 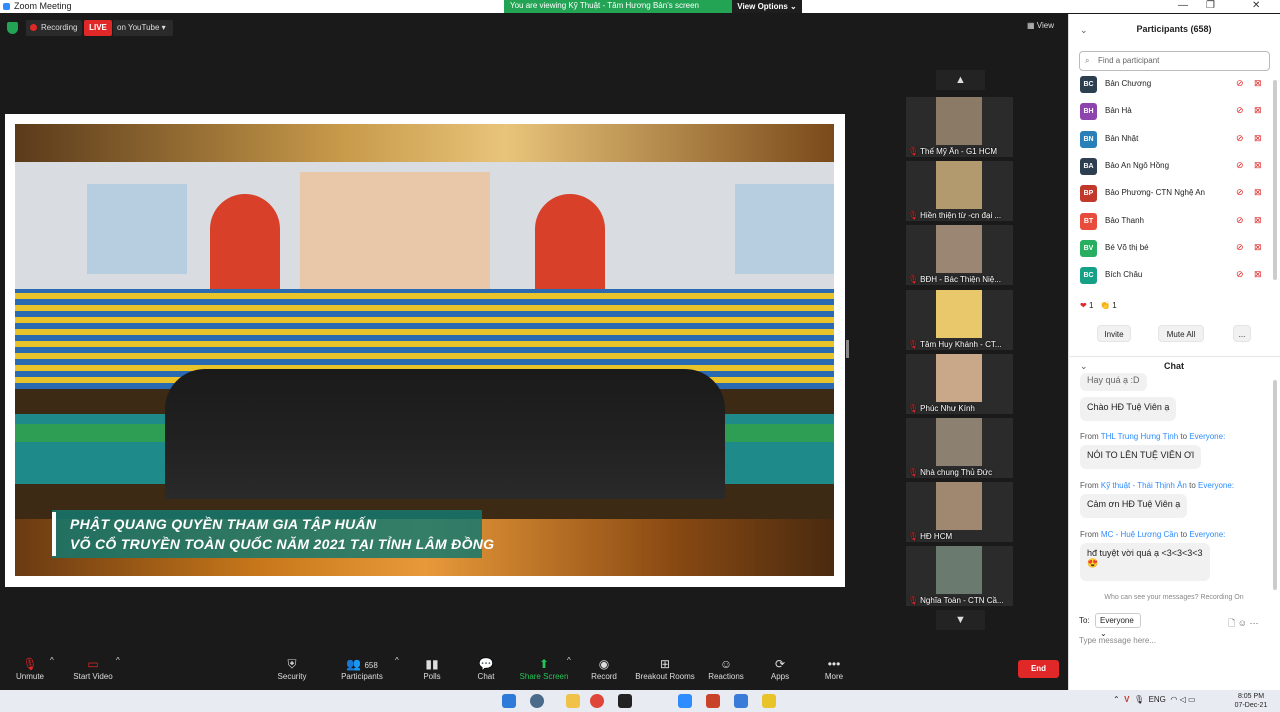 What do you see at coordinates (397, 660) in the screenshot?
I see `participants-caret: ^` at bounding box center [397, 660].